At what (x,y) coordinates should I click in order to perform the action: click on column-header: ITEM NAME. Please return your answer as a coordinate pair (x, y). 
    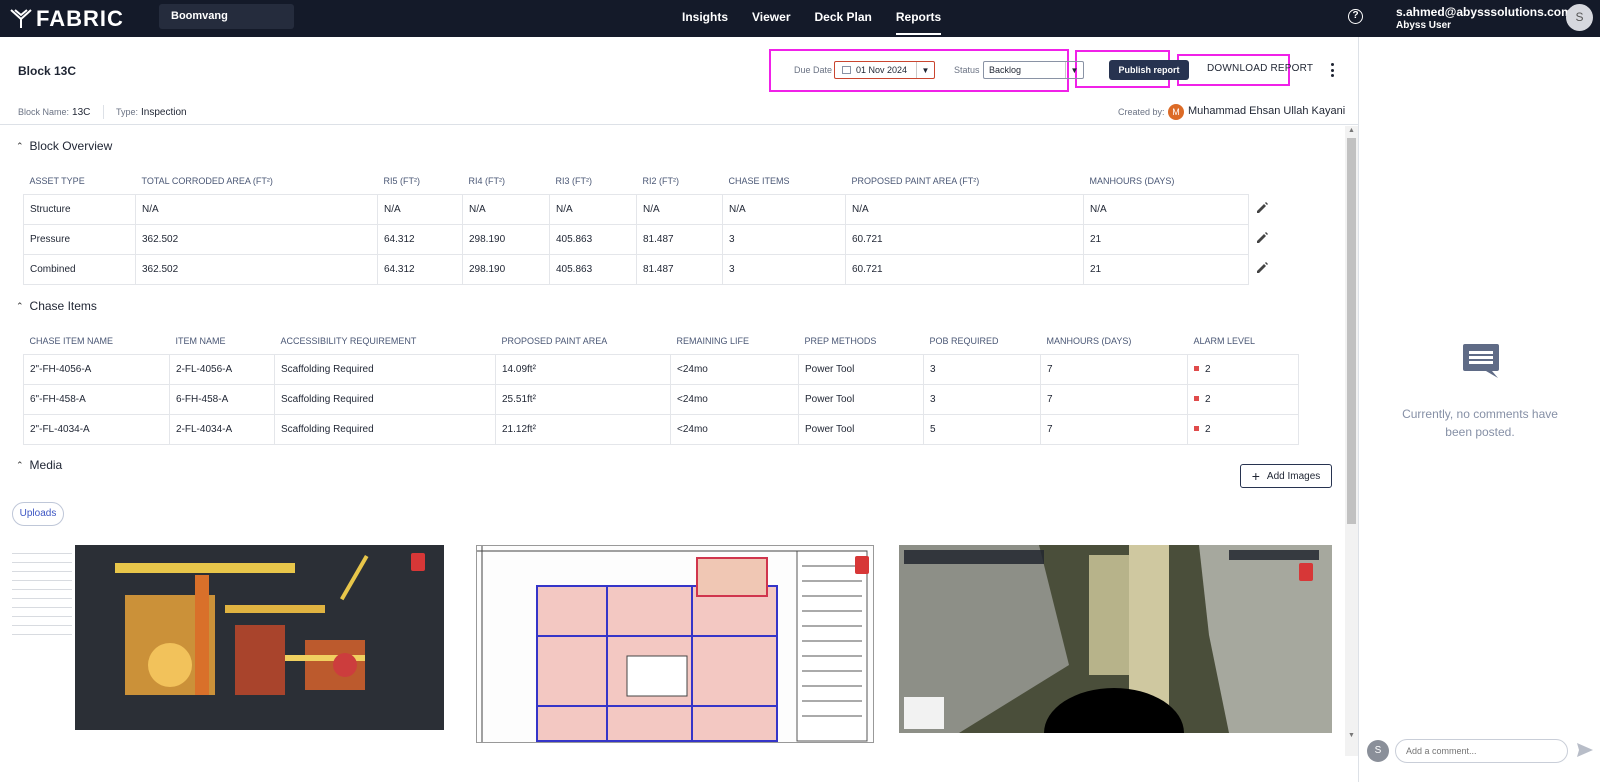
    Looking at the image, I should click on (200, 340).